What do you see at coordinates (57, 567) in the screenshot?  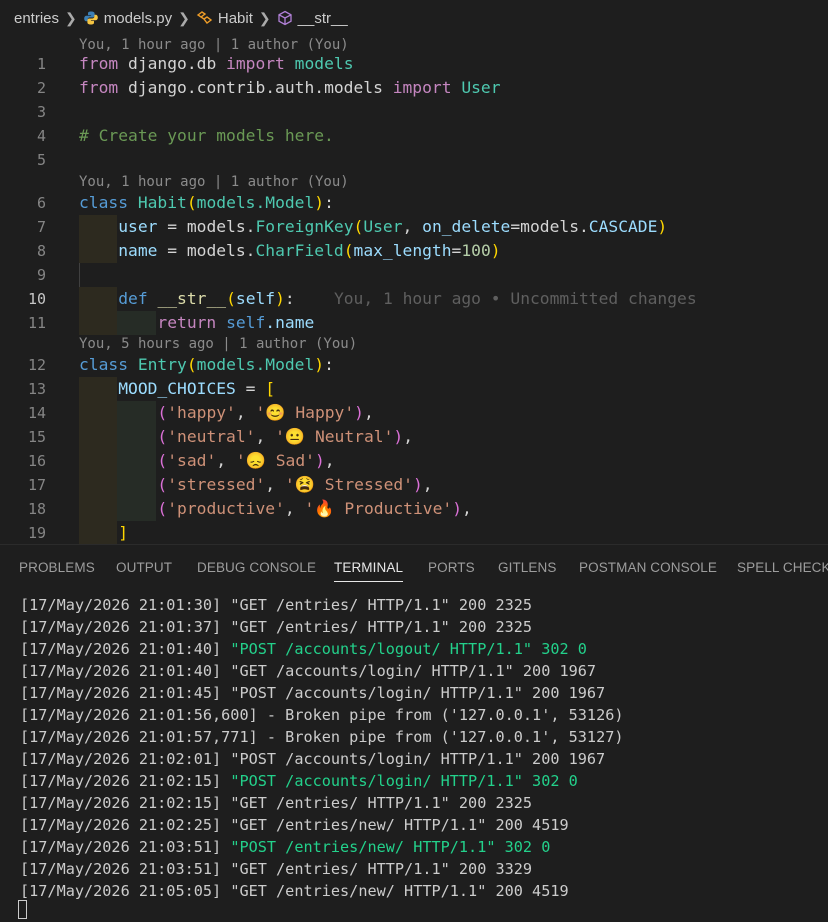 I see `tab-problems: PROBLEMS` at bounding box center [57, 567].